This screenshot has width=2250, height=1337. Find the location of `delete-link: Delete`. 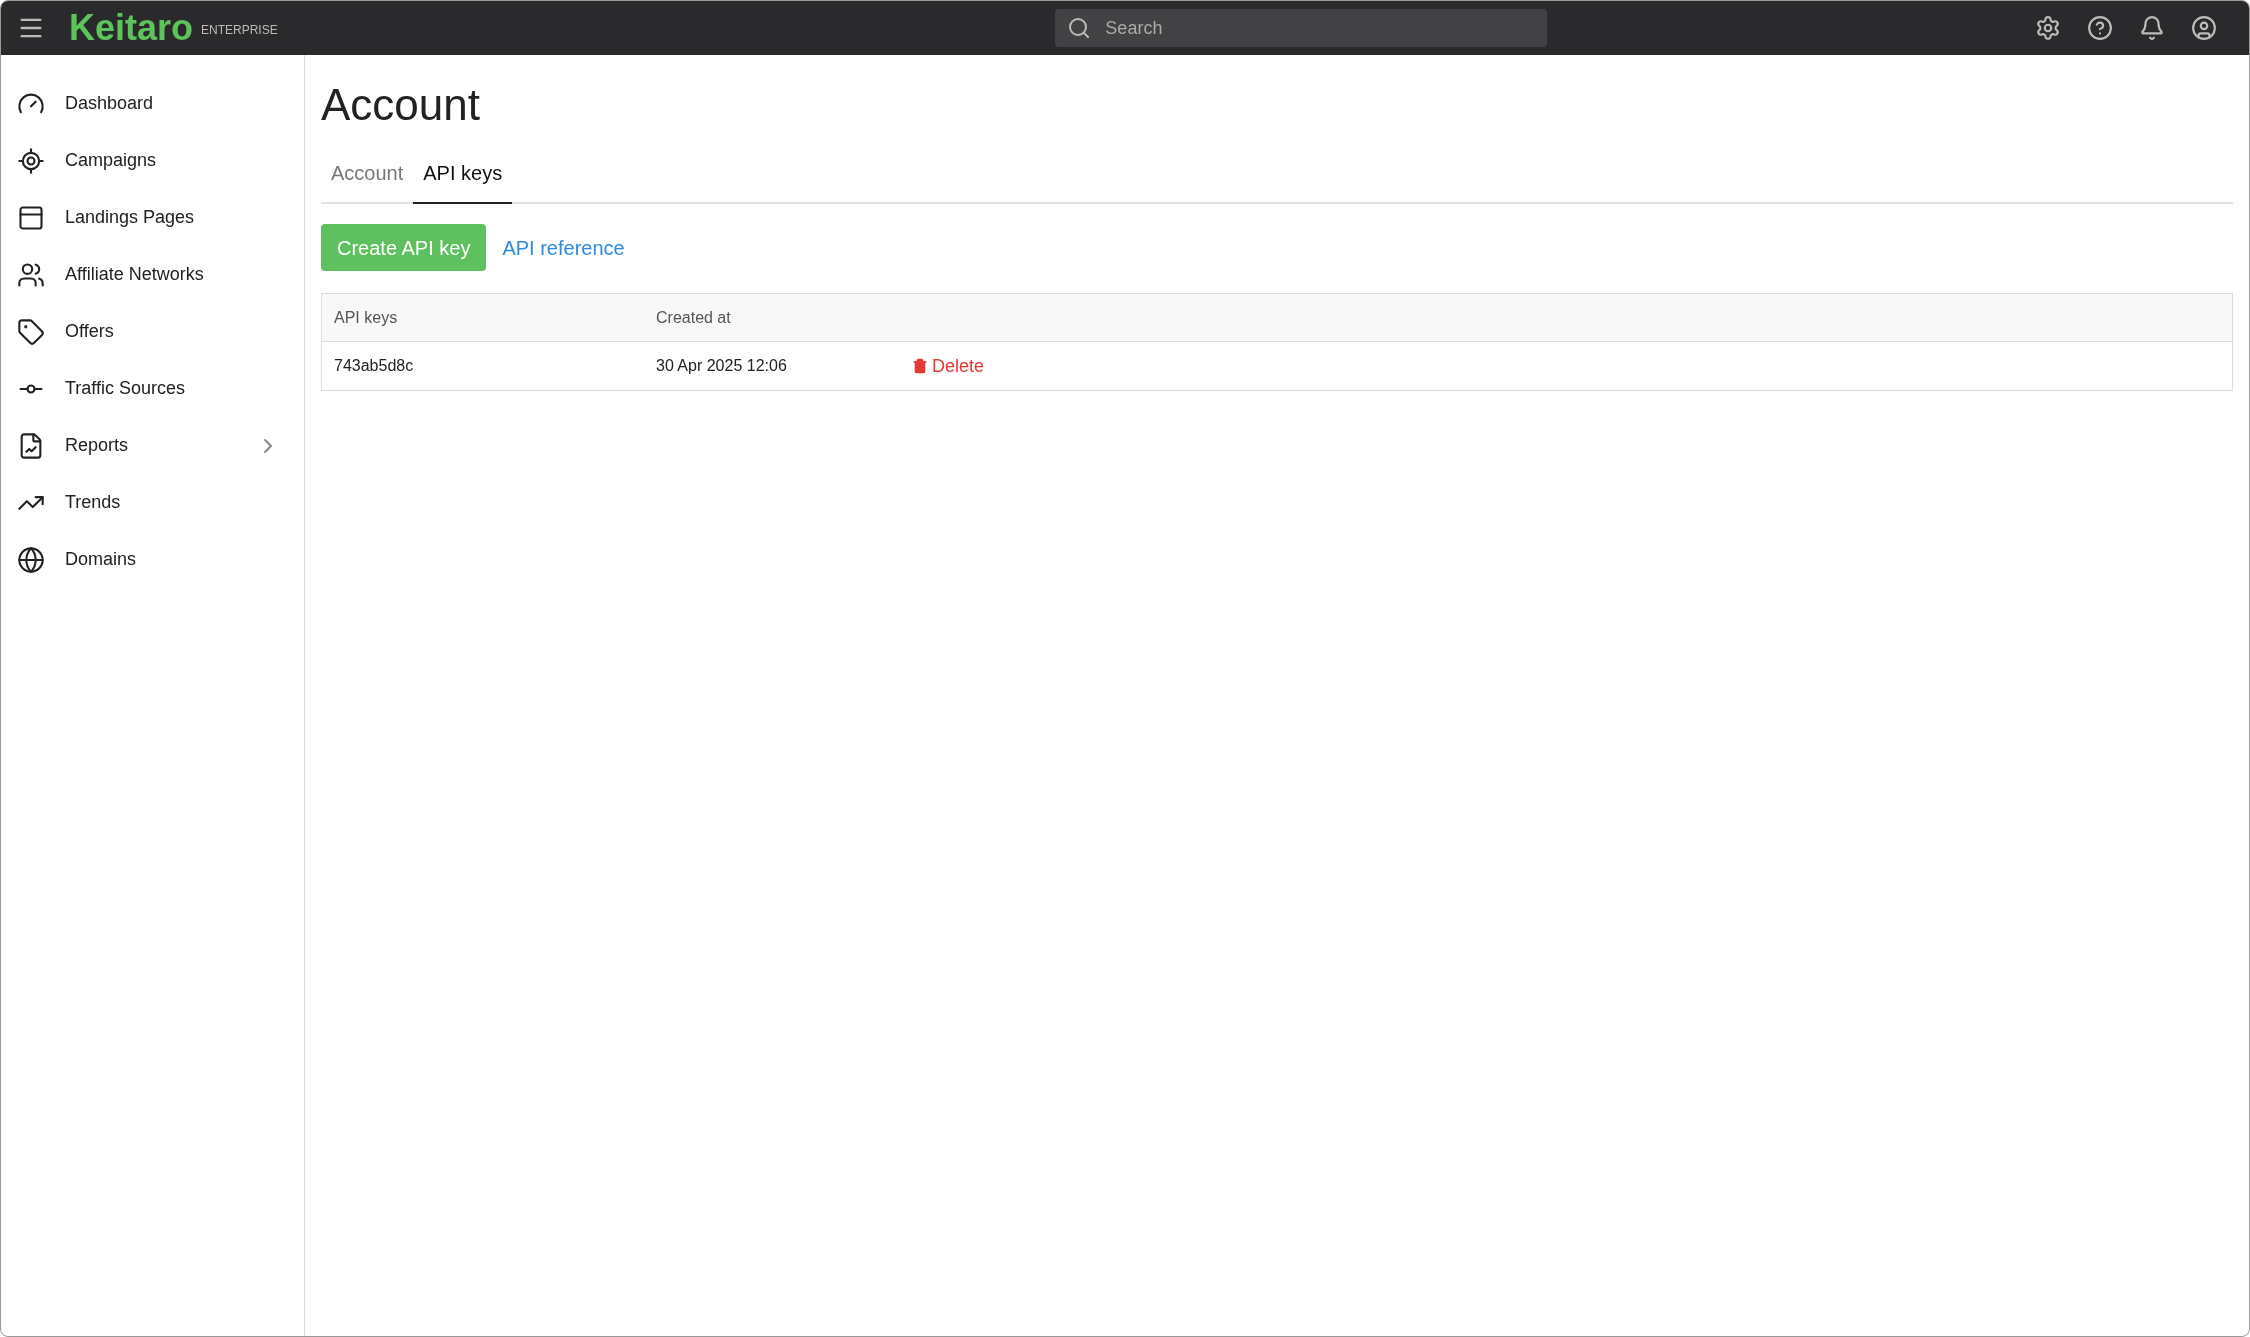

delete-link: Delete is located at coordinates (948, 366).